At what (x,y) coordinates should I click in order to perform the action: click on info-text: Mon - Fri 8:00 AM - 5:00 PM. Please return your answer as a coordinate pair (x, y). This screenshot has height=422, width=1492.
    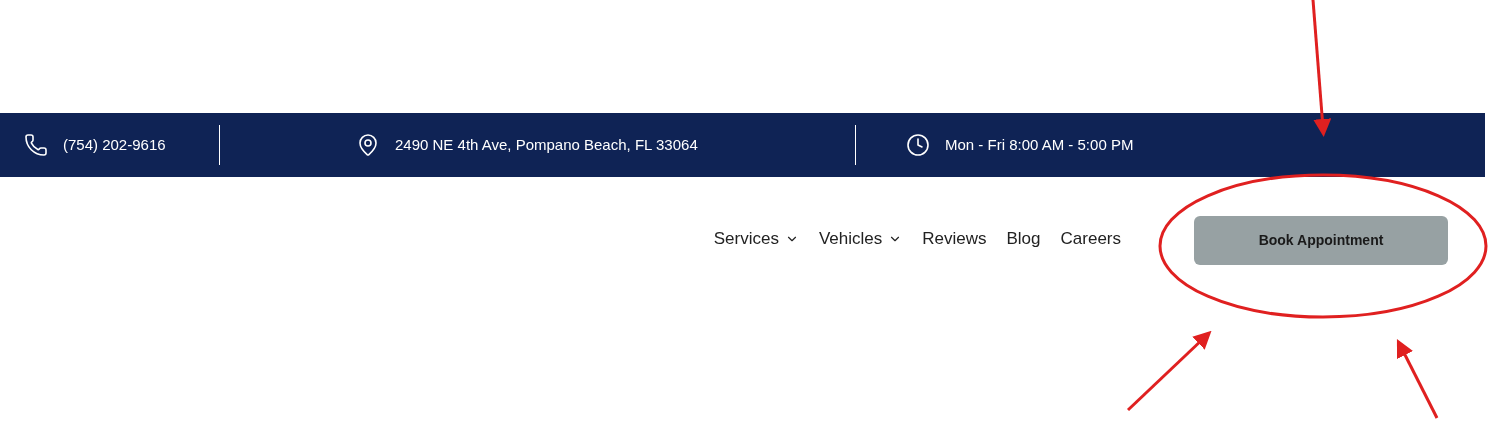
    Looking at the image, I should click on (1039, 144).